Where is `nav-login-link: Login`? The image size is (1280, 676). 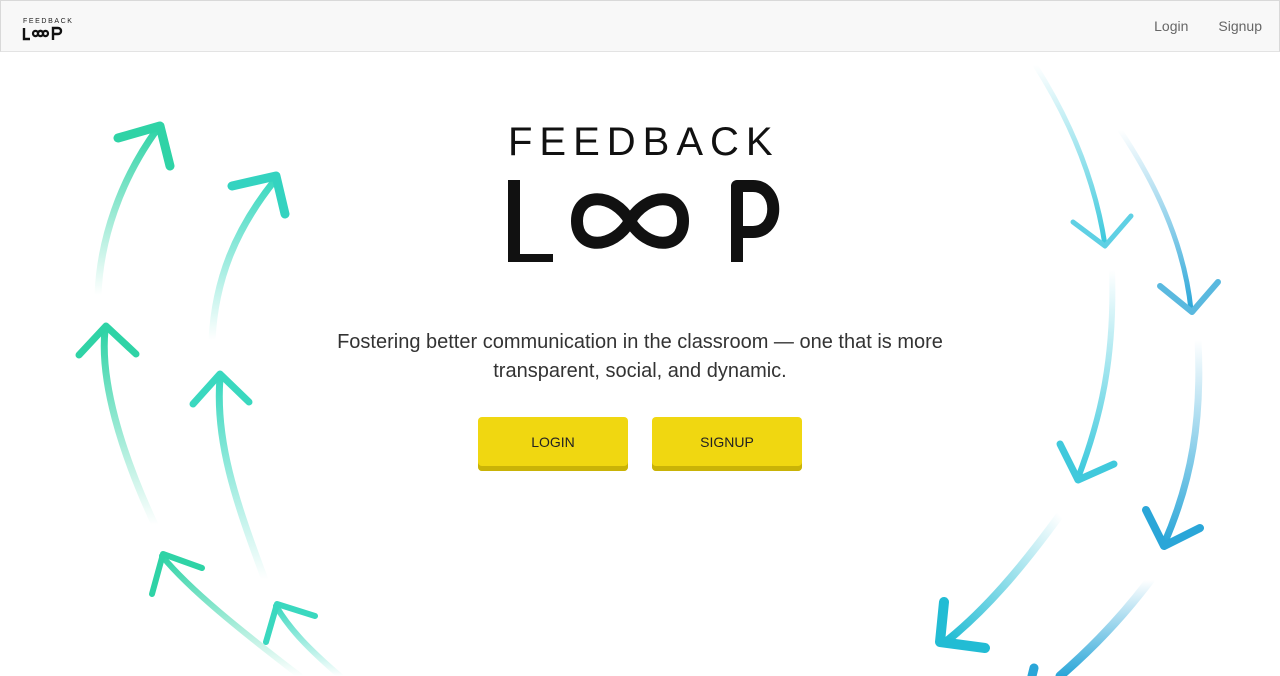 nav-login-link: Login is located at coordinates (1171, 26).